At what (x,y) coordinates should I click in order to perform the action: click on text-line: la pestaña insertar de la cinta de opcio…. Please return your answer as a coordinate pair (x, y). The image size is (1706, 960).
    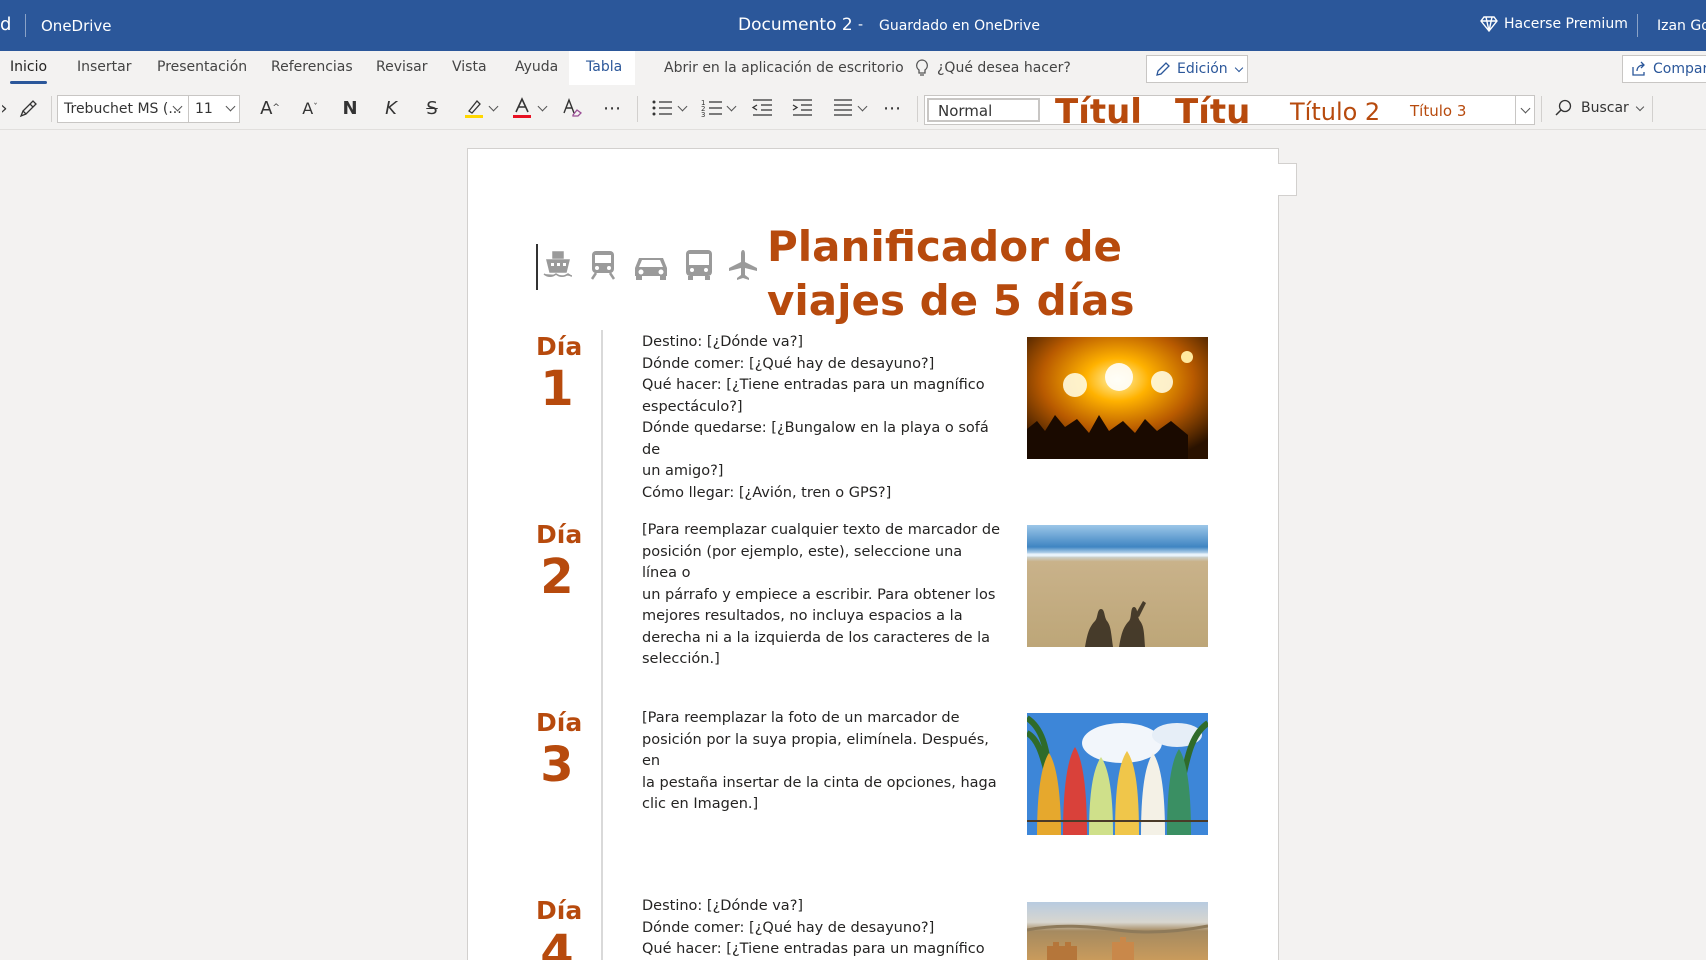
    Looking at the image, I should click on (819, 782).